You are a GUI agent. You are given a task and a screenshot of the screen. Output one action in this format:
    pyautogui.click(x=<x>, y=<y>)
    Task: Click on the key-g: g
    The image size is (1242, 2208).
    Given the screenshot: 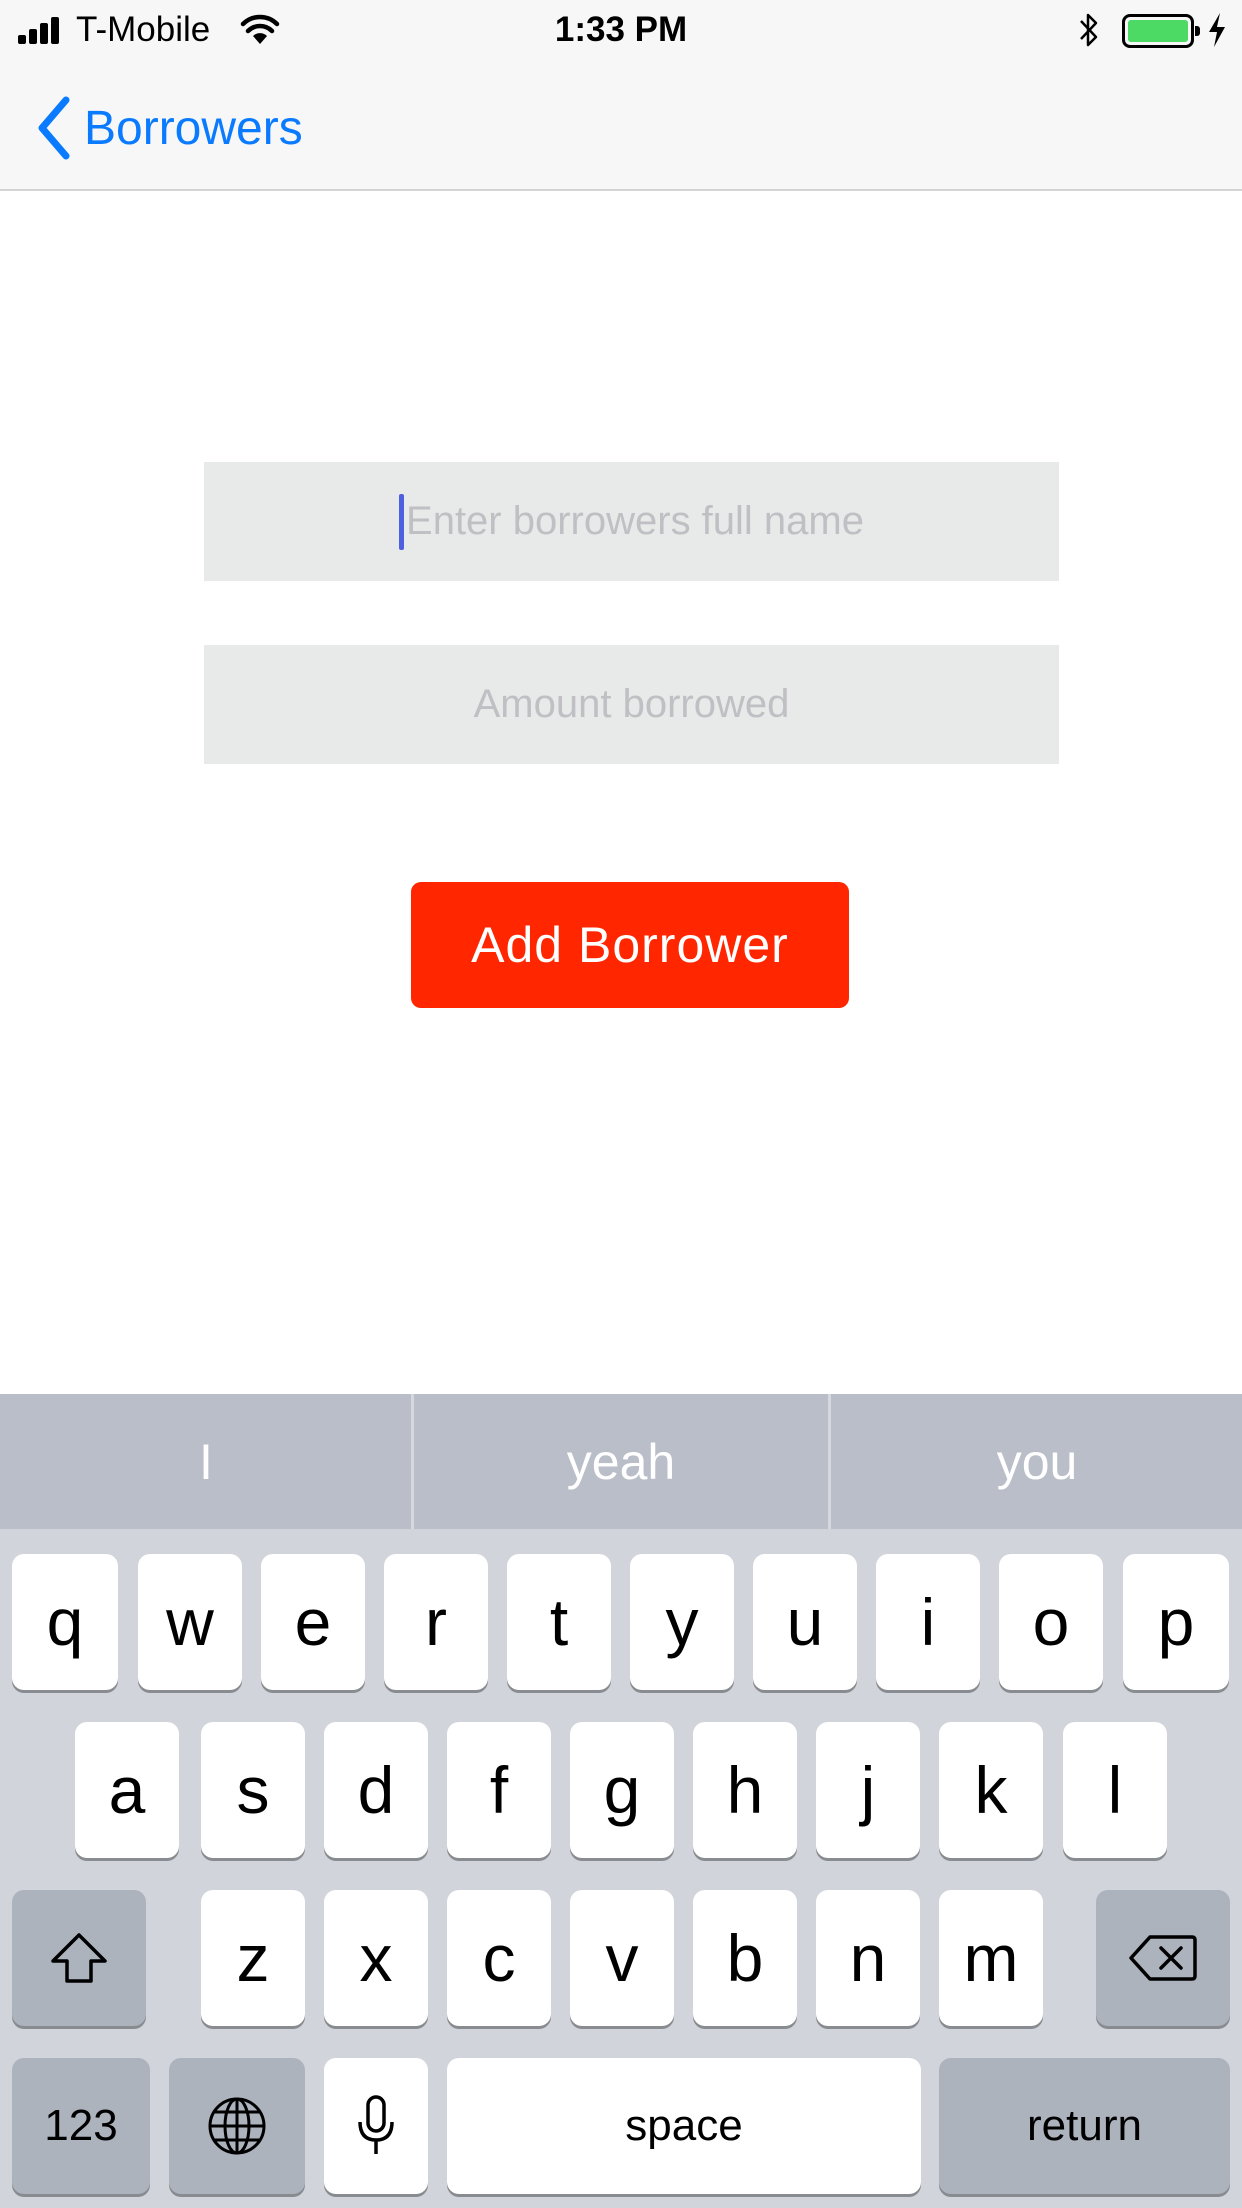 What is the action you would take?
    pyautogui.click(x=622, y=1790)
    